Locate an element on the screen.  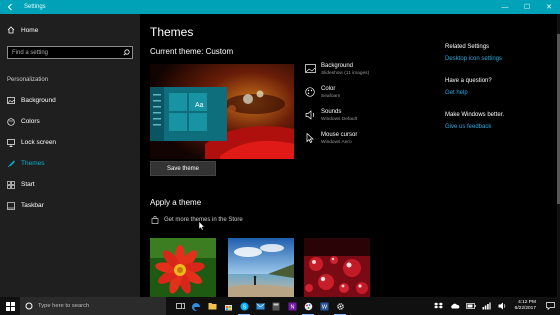
theme-thumbnail-beach is located at coordinates (261, 267).